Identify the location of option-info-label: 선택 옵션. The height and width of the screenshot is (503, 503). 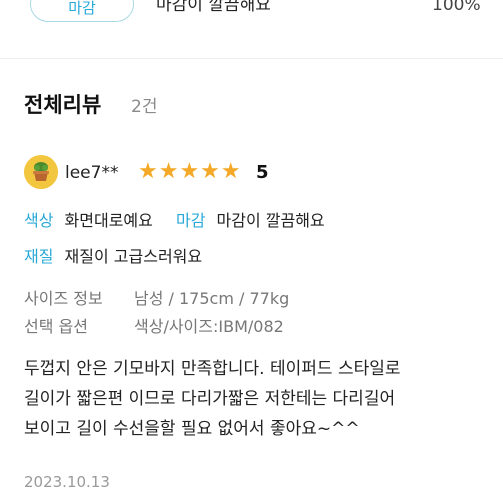
(56, 326).